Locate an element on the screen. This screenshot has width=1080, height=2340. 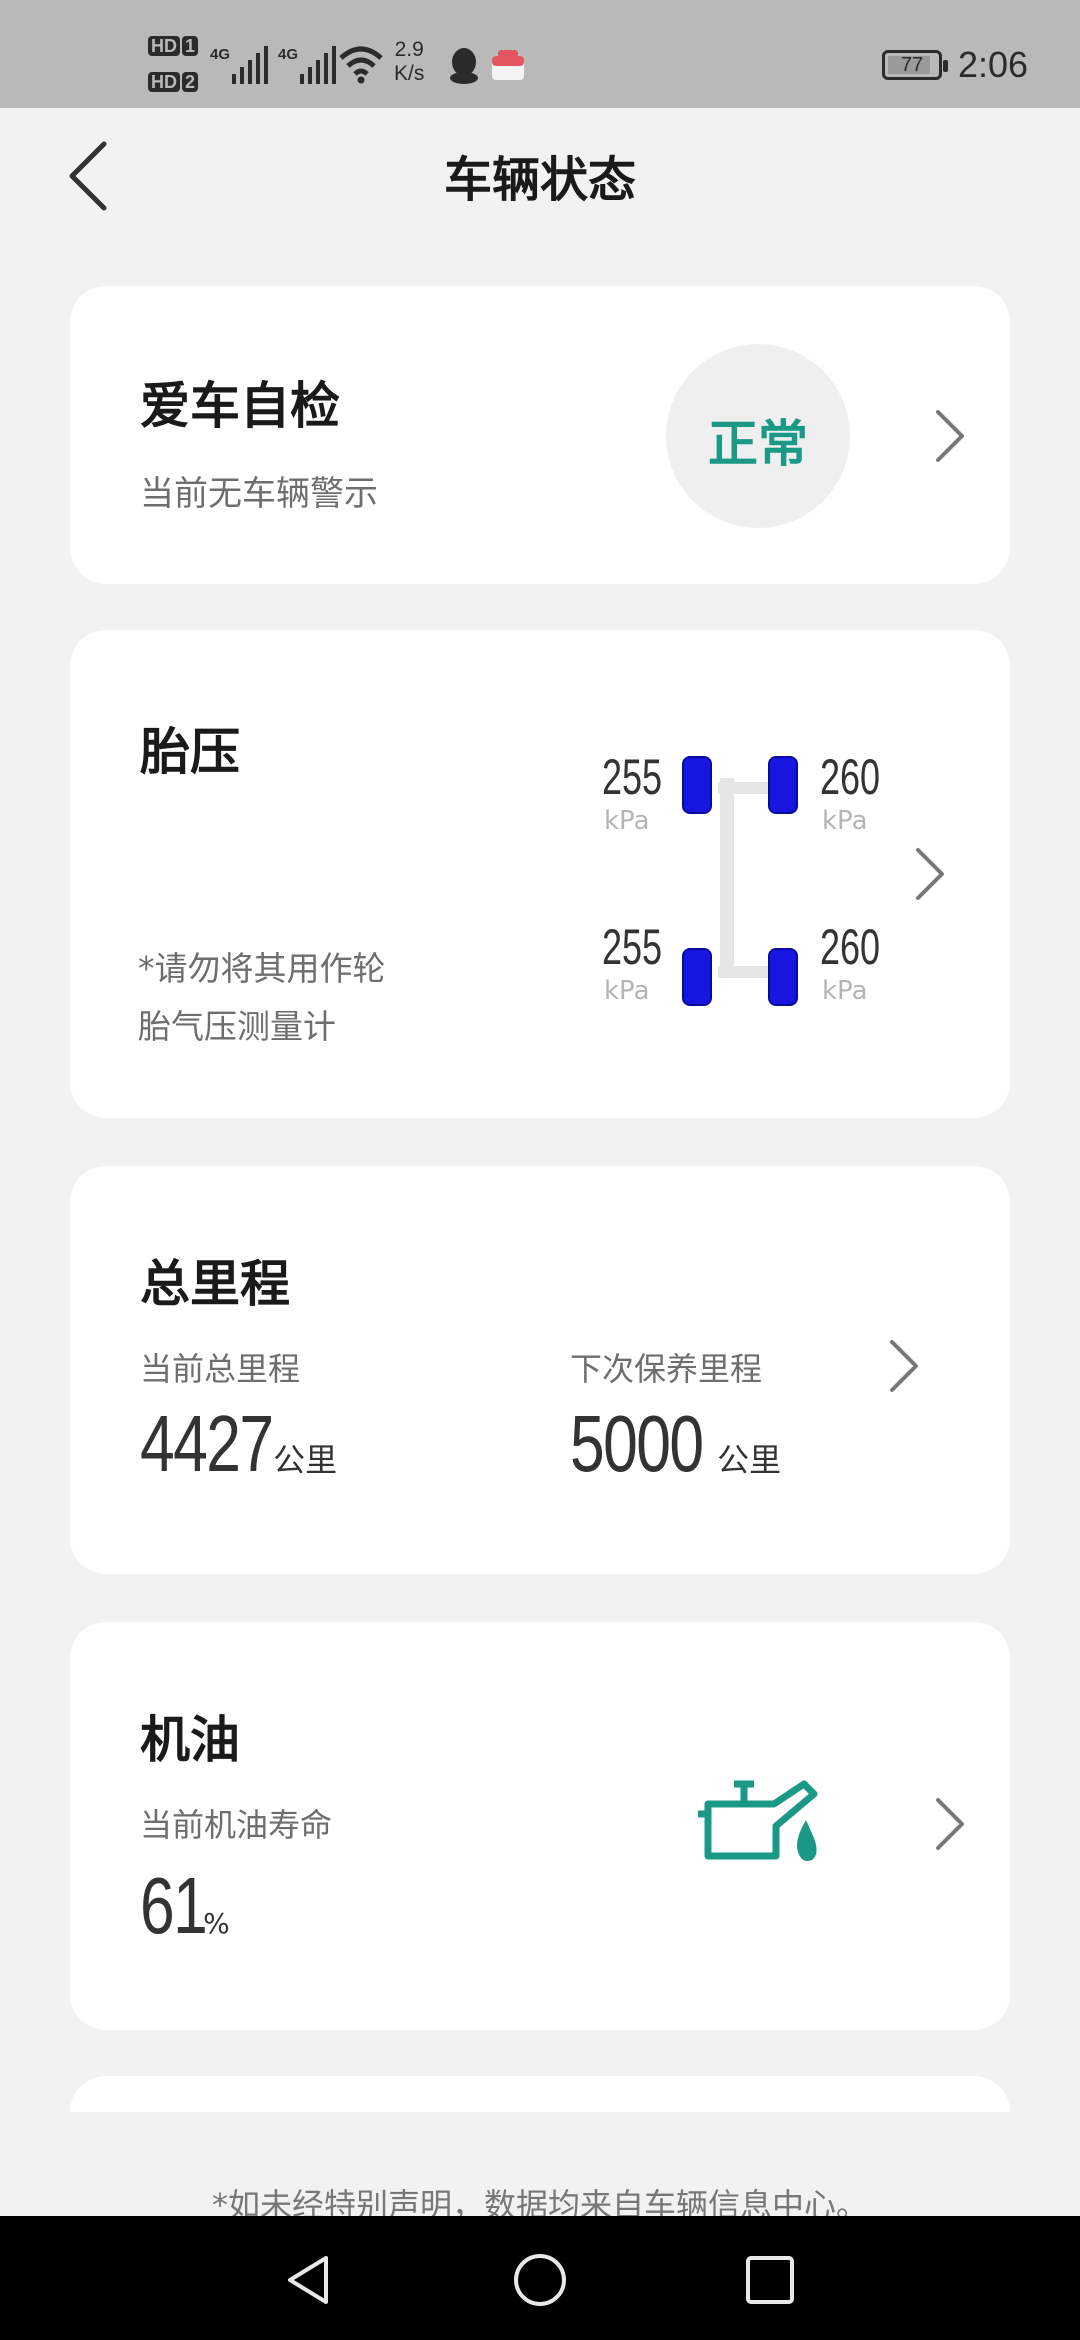
next-card-partial is located at coordinates (540, 2094).